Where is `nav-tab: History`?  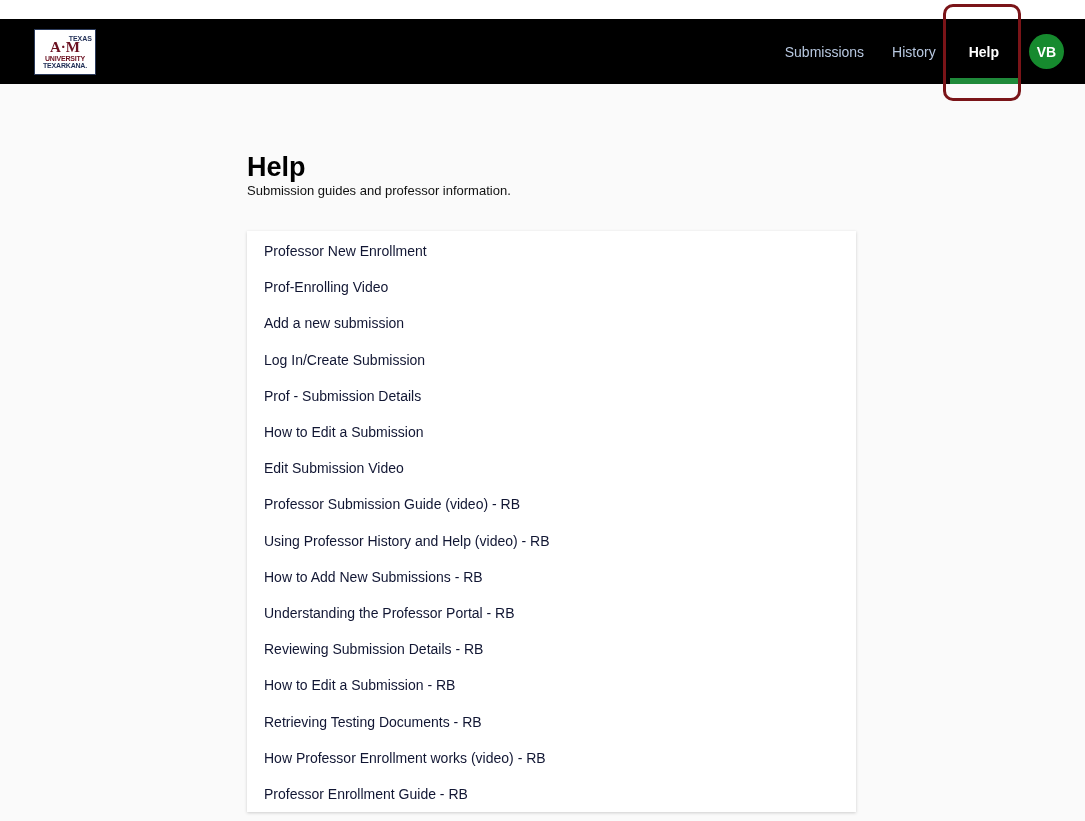 nav-tab: History is located at coordinates (914, 51).